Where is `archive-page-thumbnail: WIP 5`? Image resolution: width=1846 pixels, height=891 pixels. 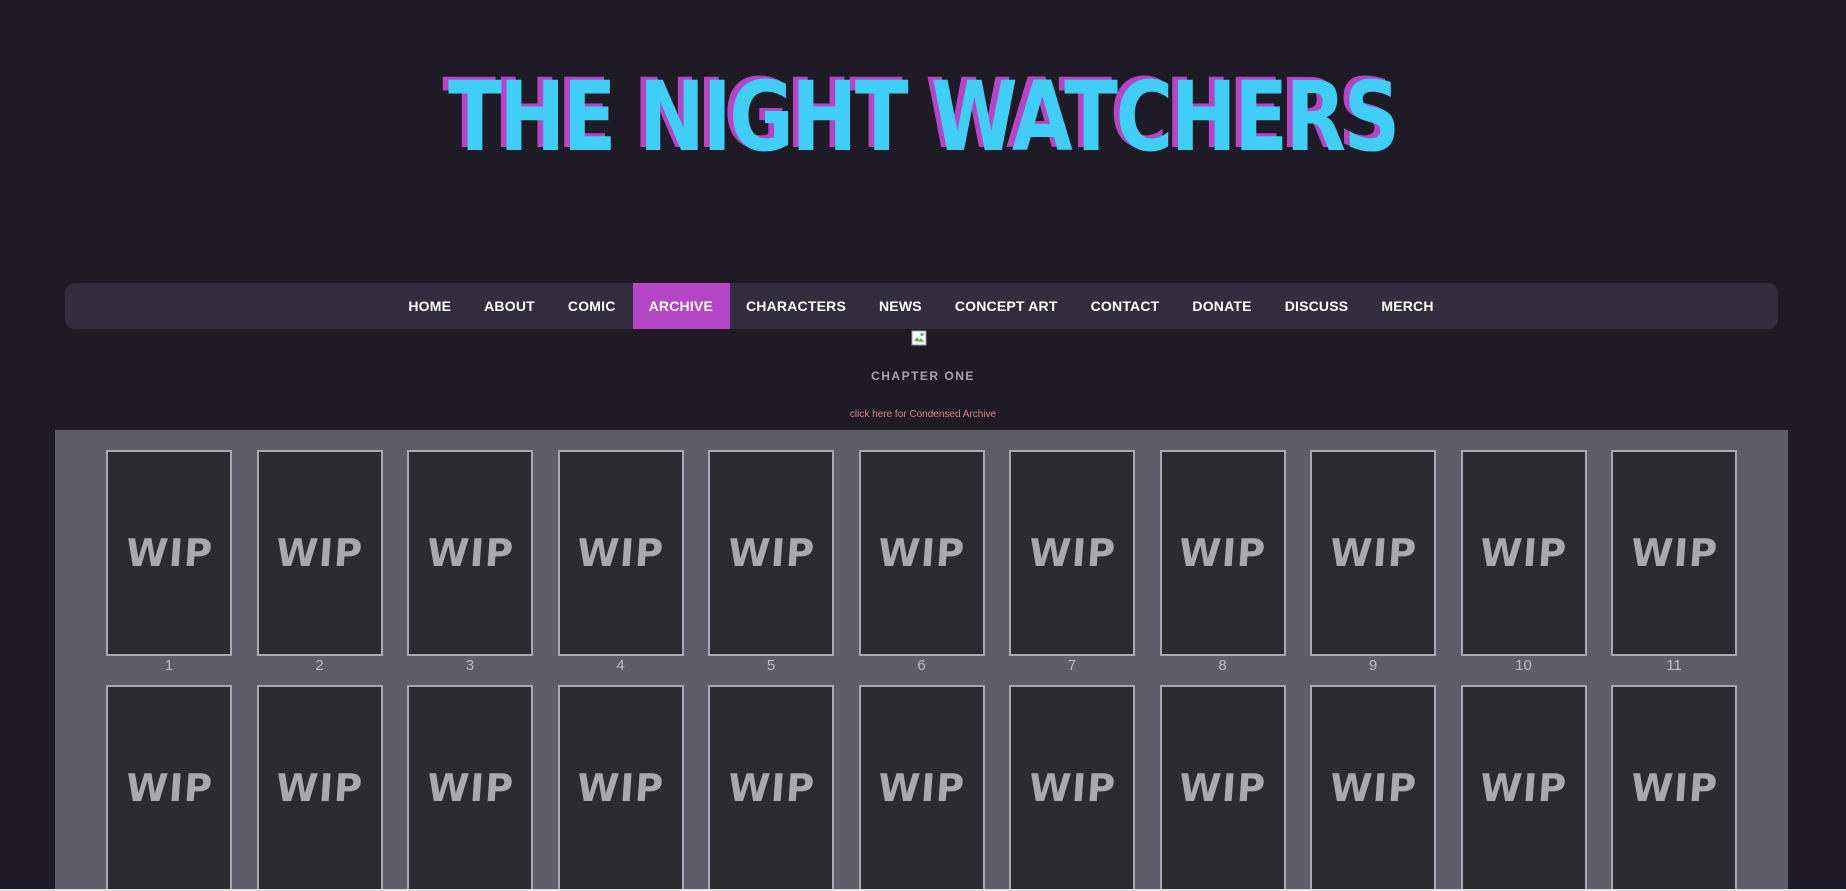
archive-page-thumbnail: WIP 5 is located at coordinates (771, 567).